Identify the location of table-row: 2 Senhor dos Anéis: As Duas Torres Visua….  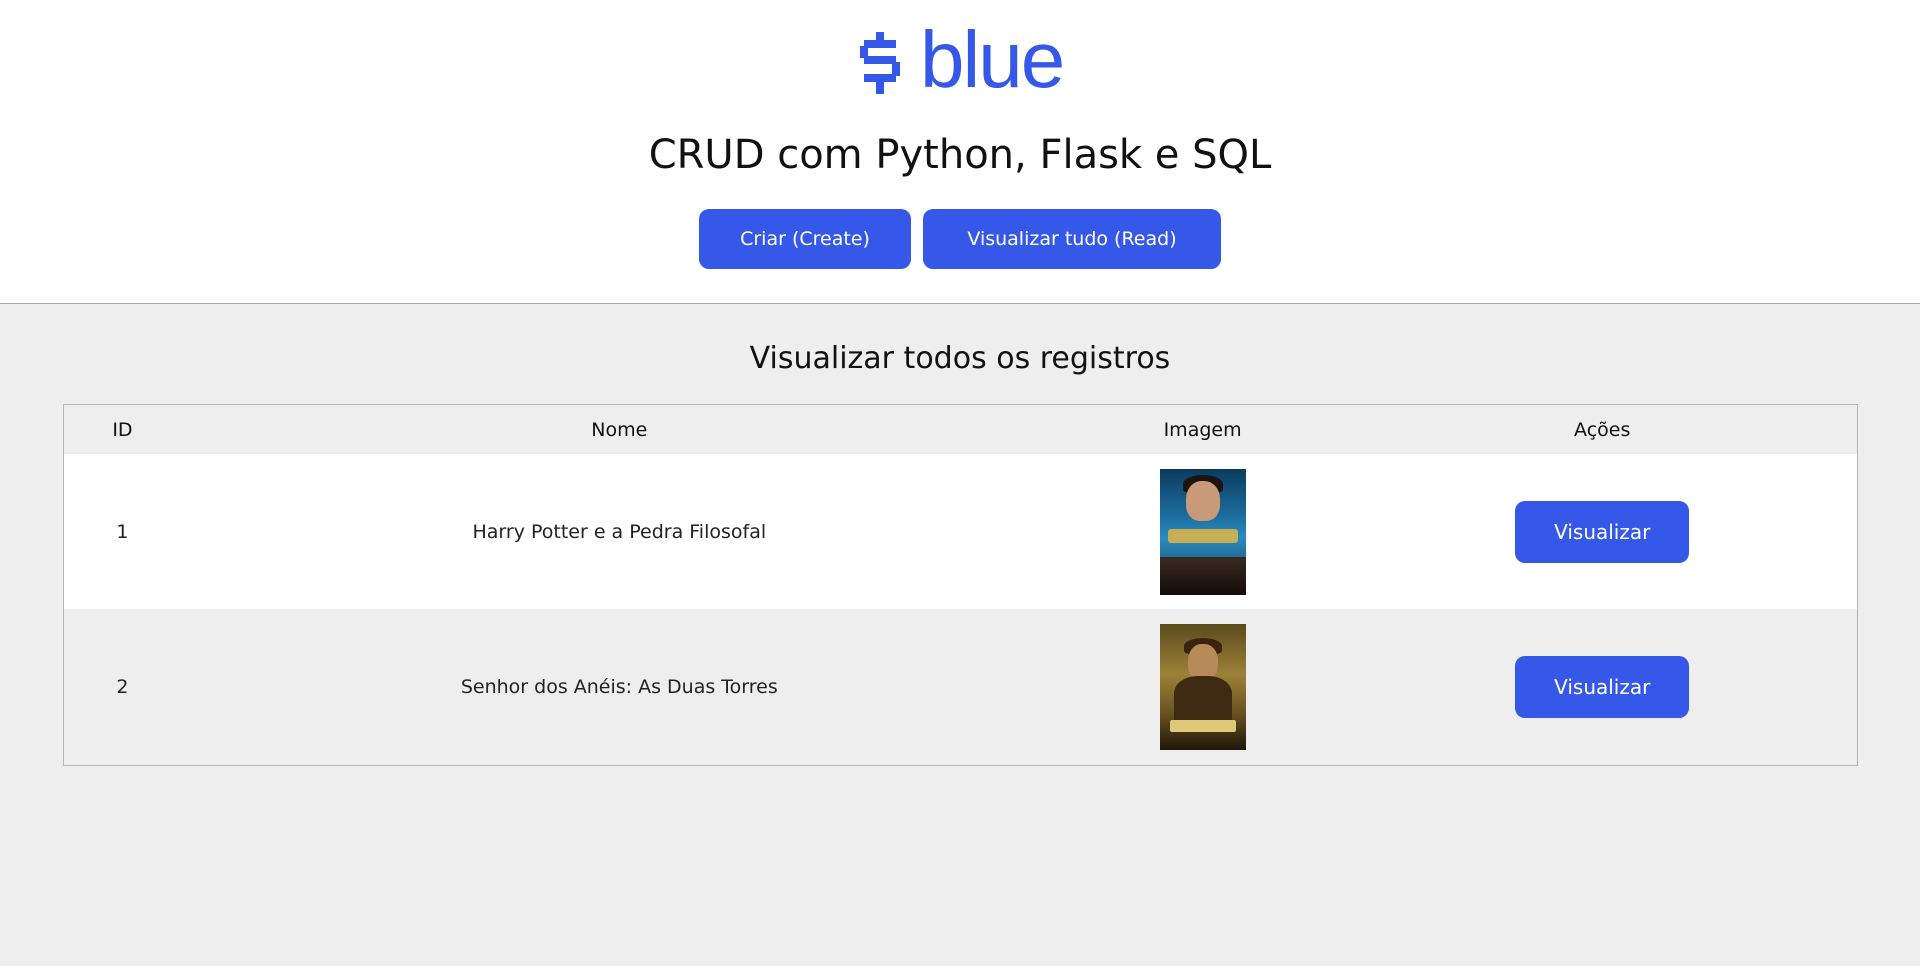
(960, 686).